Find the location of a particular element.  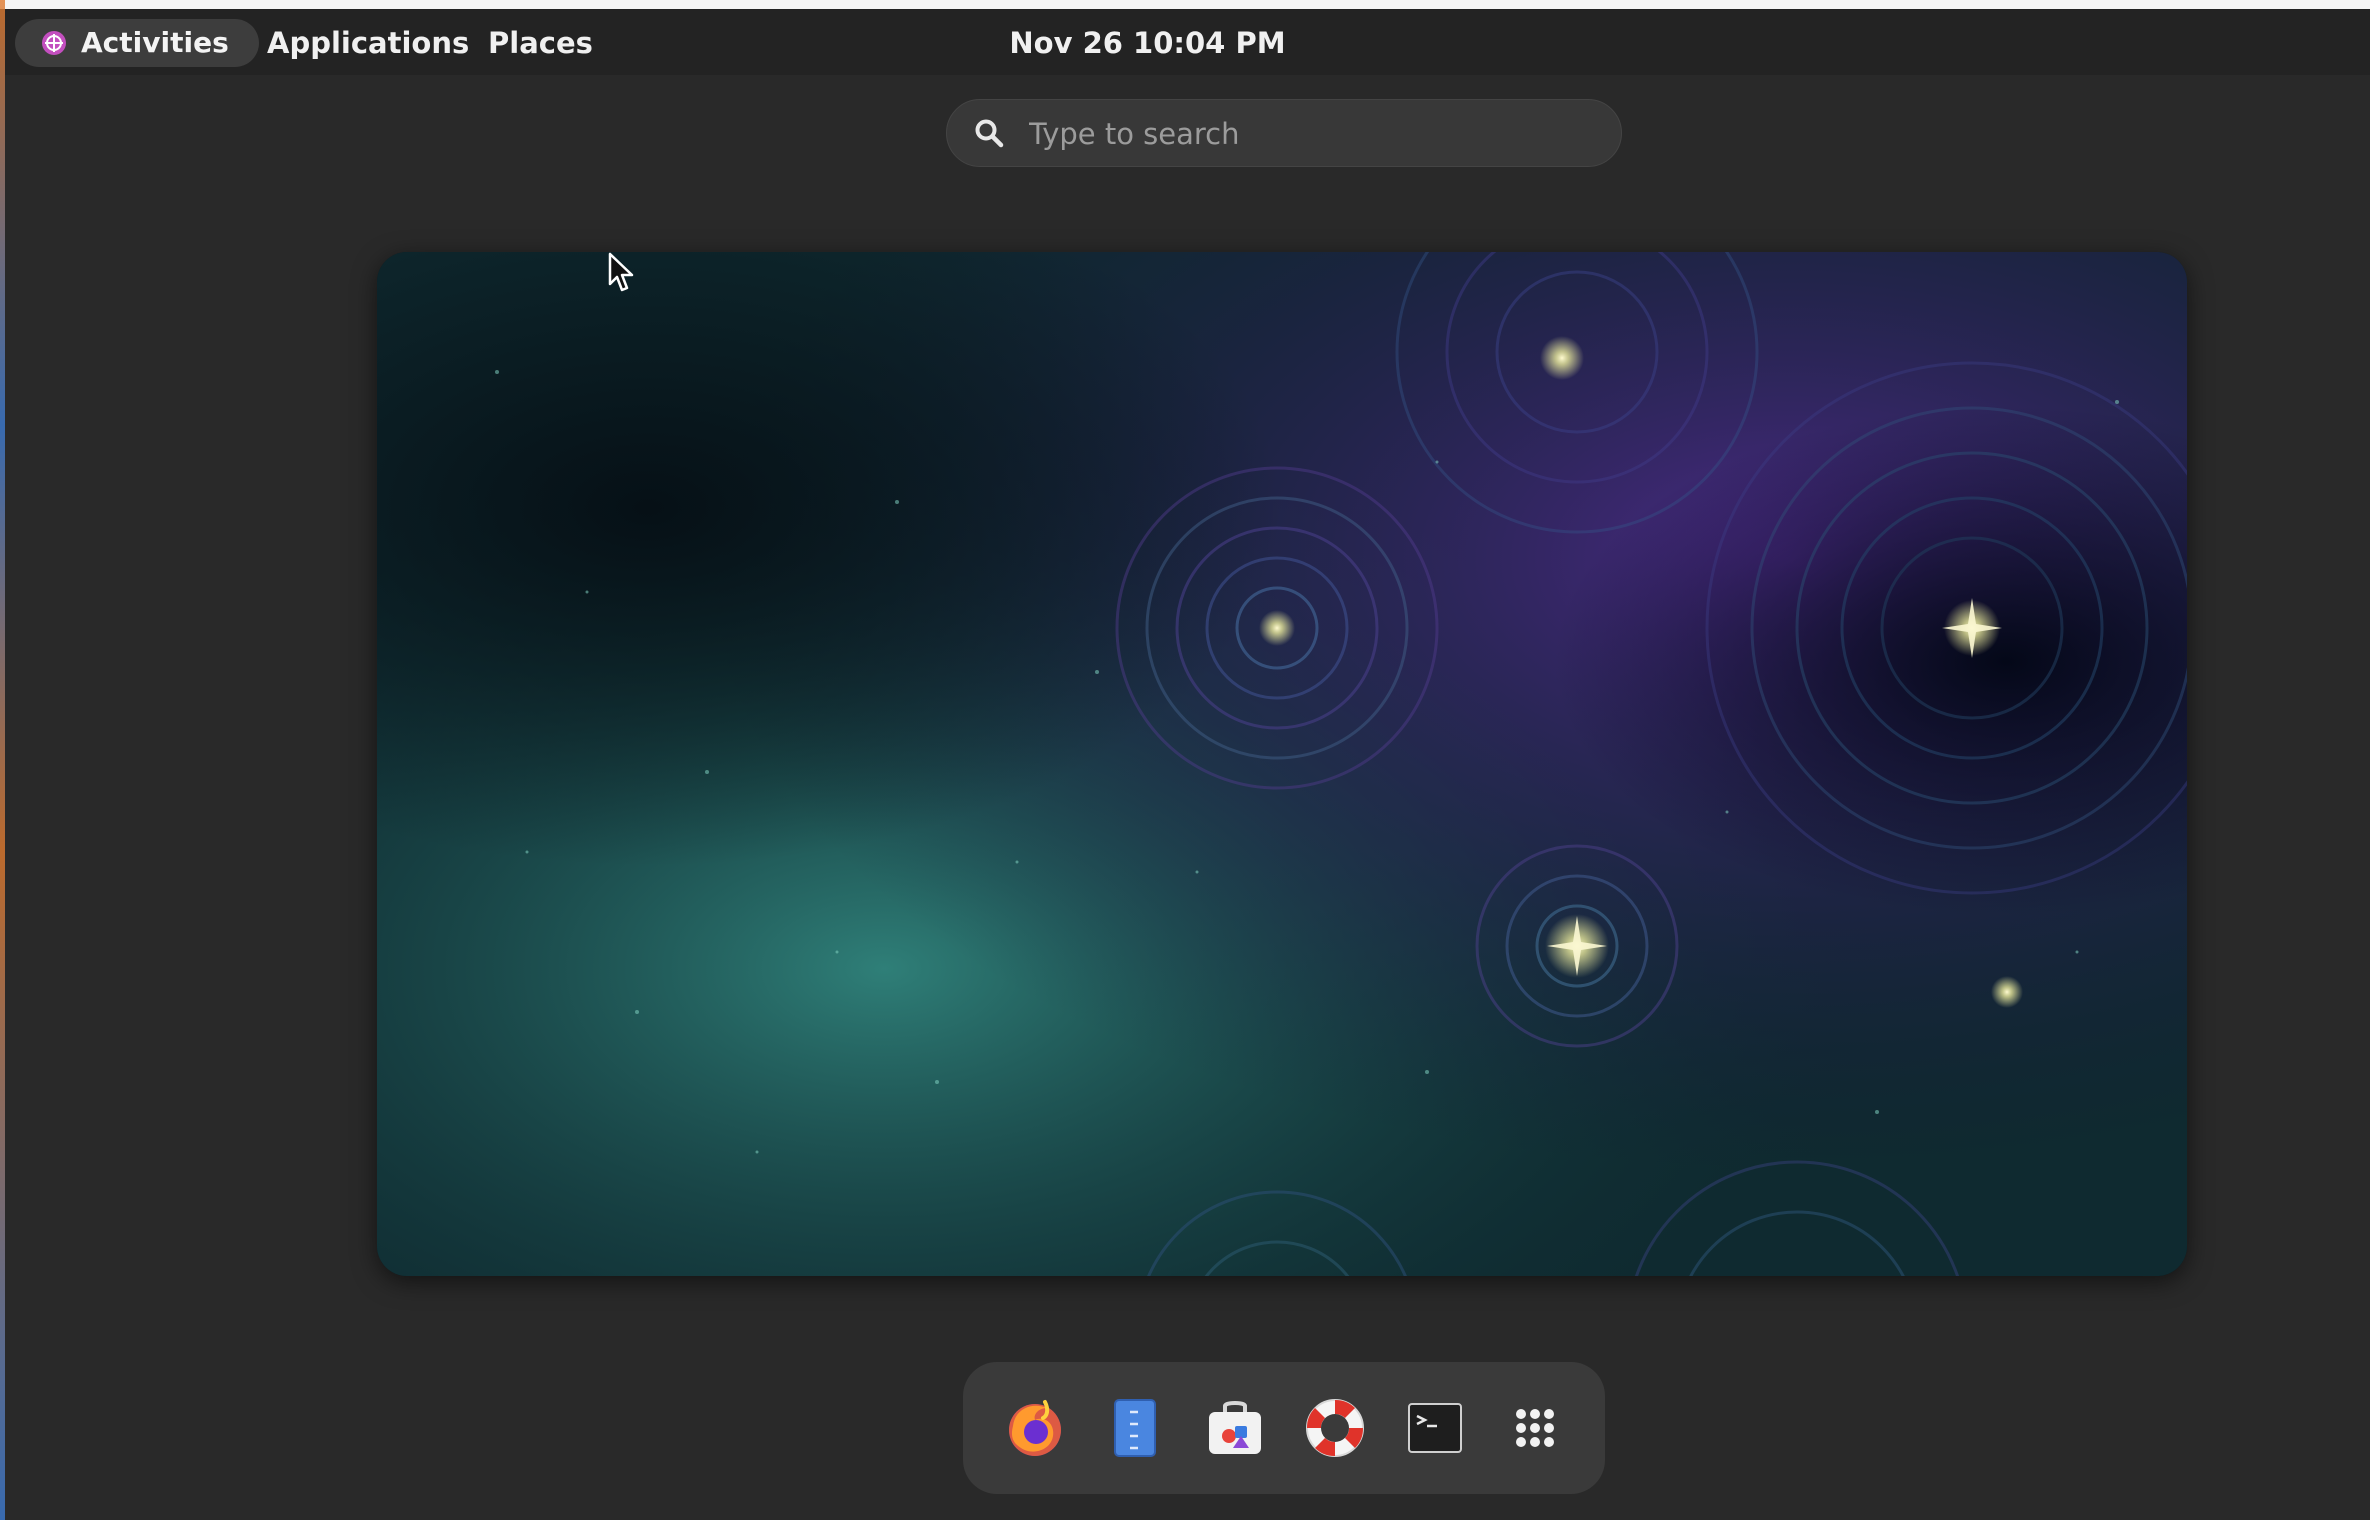

terminal-icon is located at coordinates (1435, 1428).